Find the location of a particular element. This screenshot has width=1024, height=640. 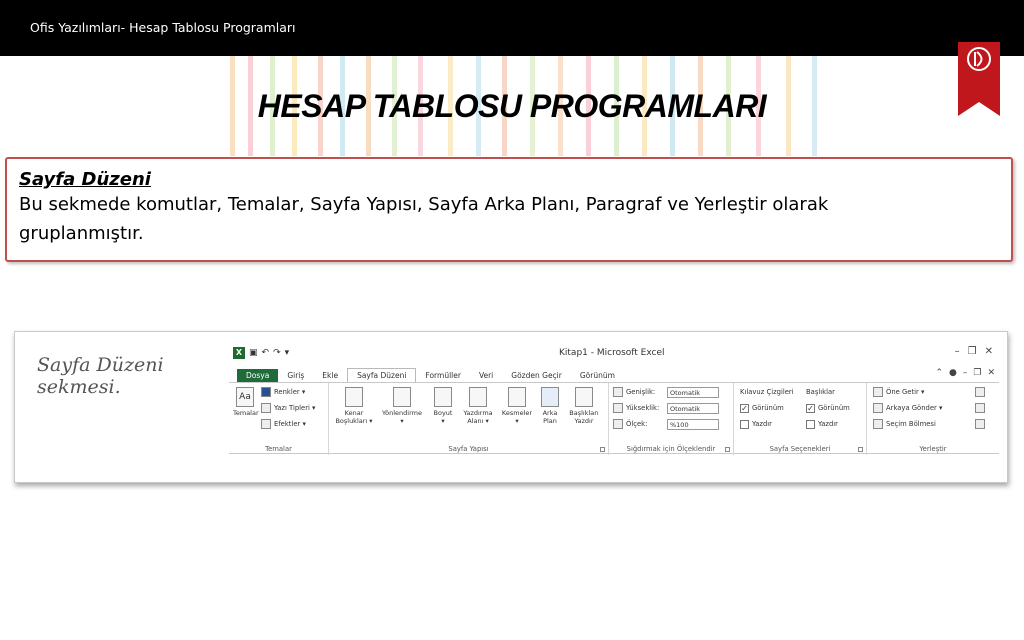

tab-gorunum: Görünüm is located at coordinates (597, 375).